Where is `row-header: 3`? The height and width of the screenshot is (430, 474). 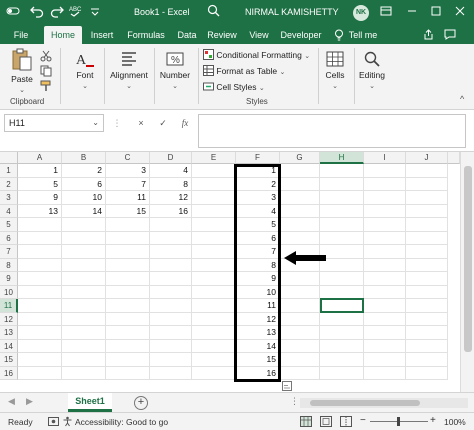 row-header: 3 is located at coordinates (9, 198).